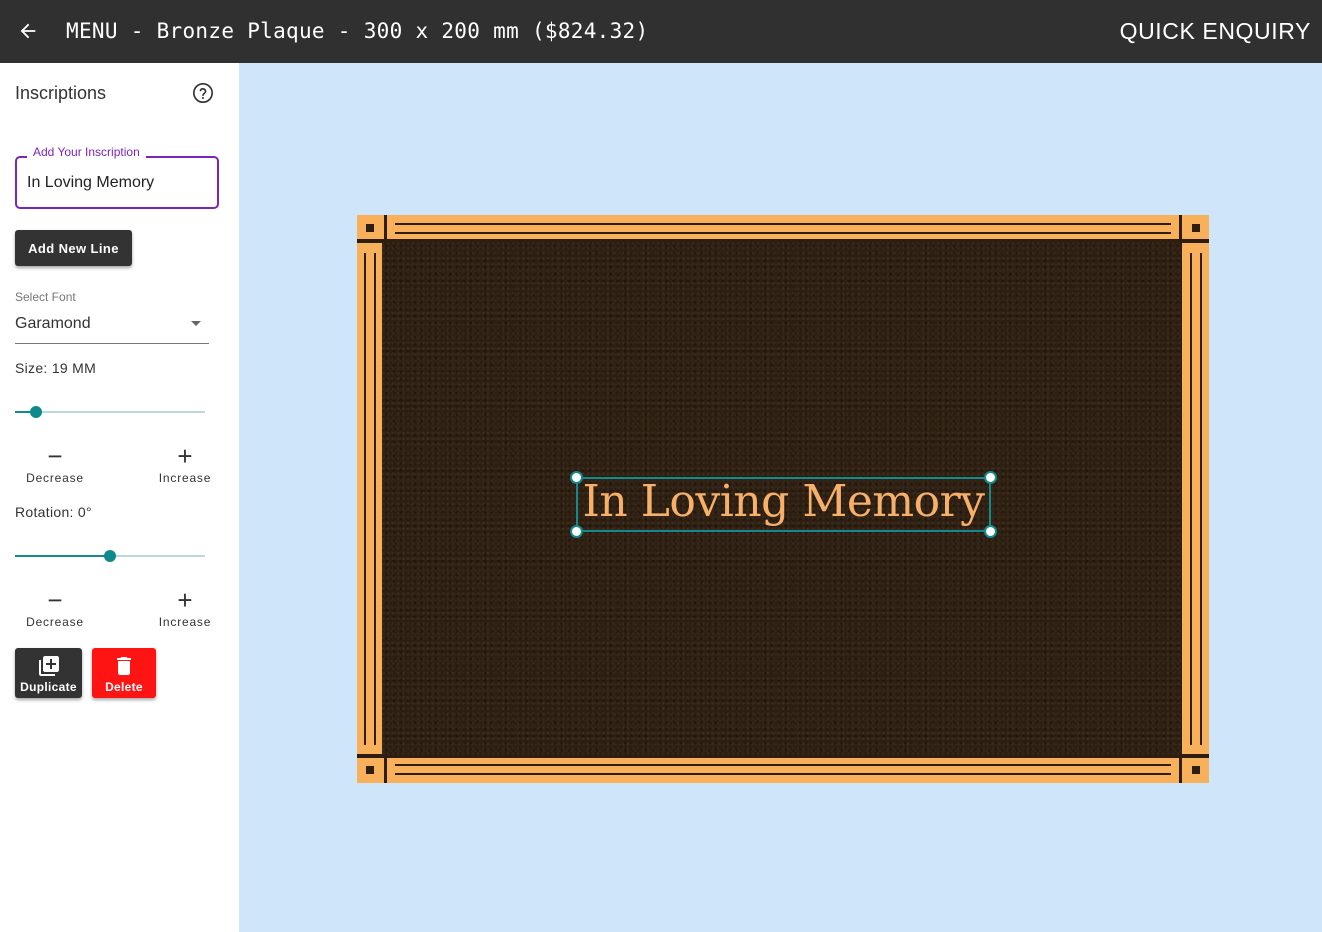 The image size is (1322, 932). Describe the element at coordinates (56, 368) in the screenshot. I see `size-label: Size: 19 MM` at that location.